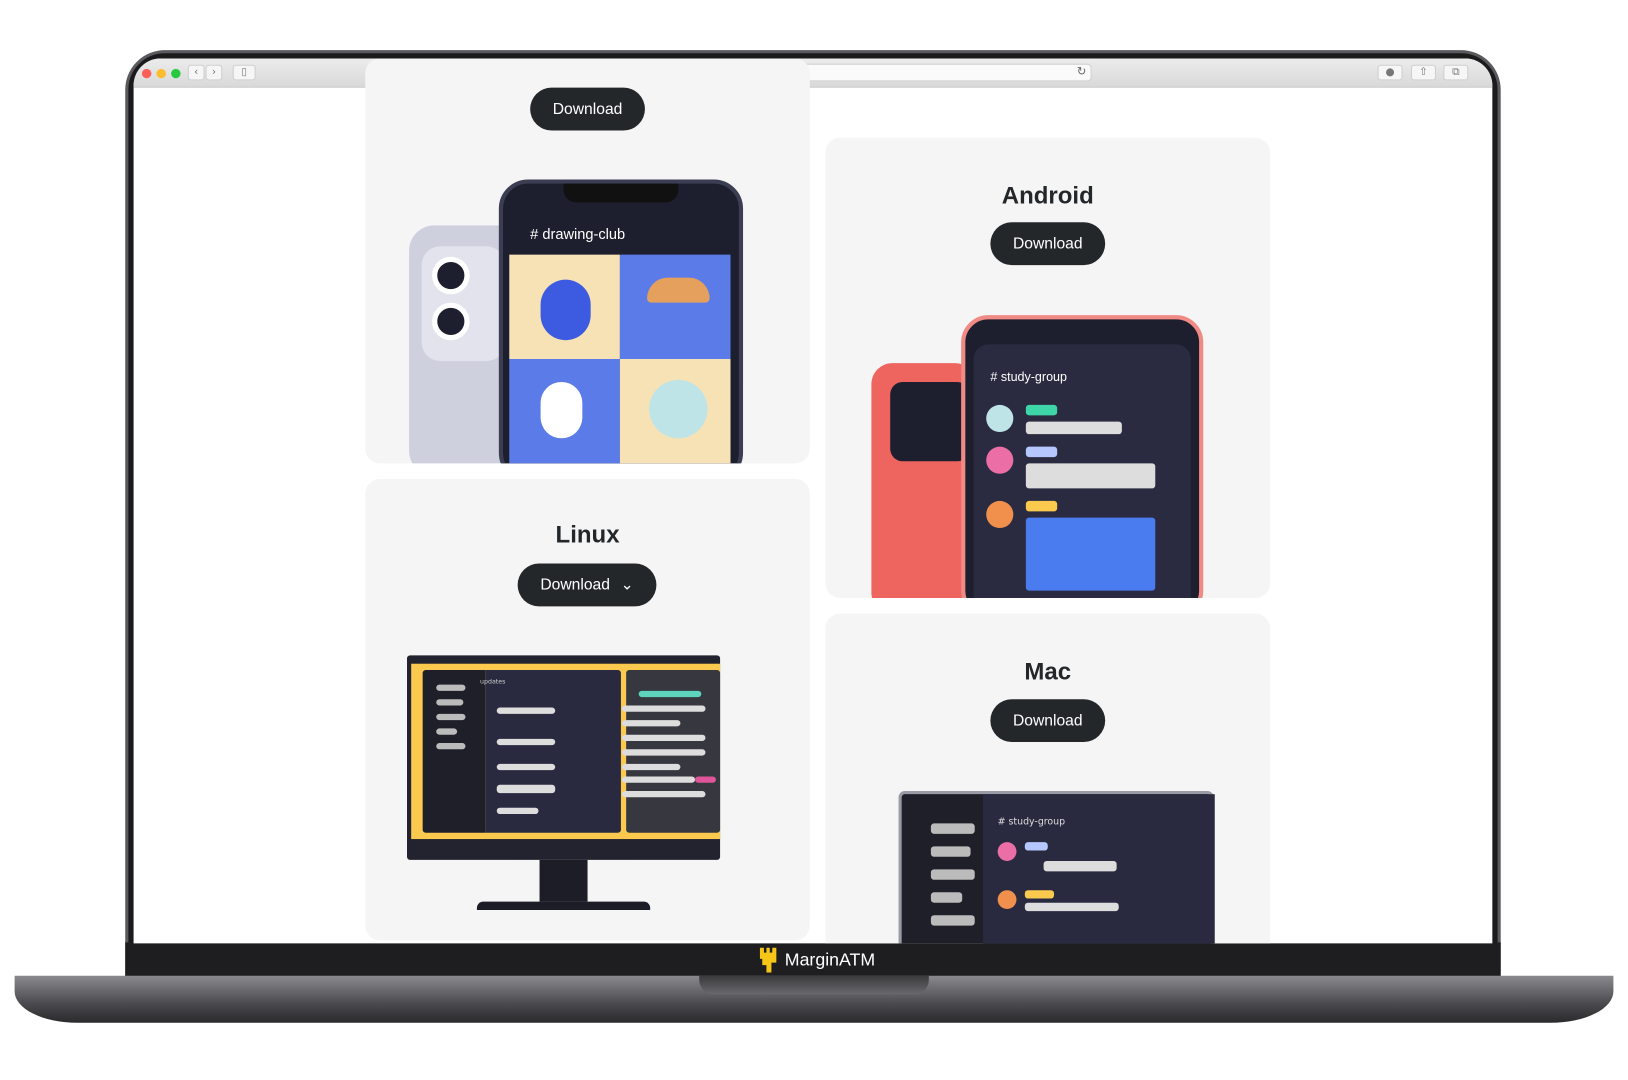 The height and width of the screenshot is (1080, 1628). What do you see at coordinates (1031, 822) in the screenshot?
I see `mac-channel-name: # study-group` at bounding box center [1031, 822].